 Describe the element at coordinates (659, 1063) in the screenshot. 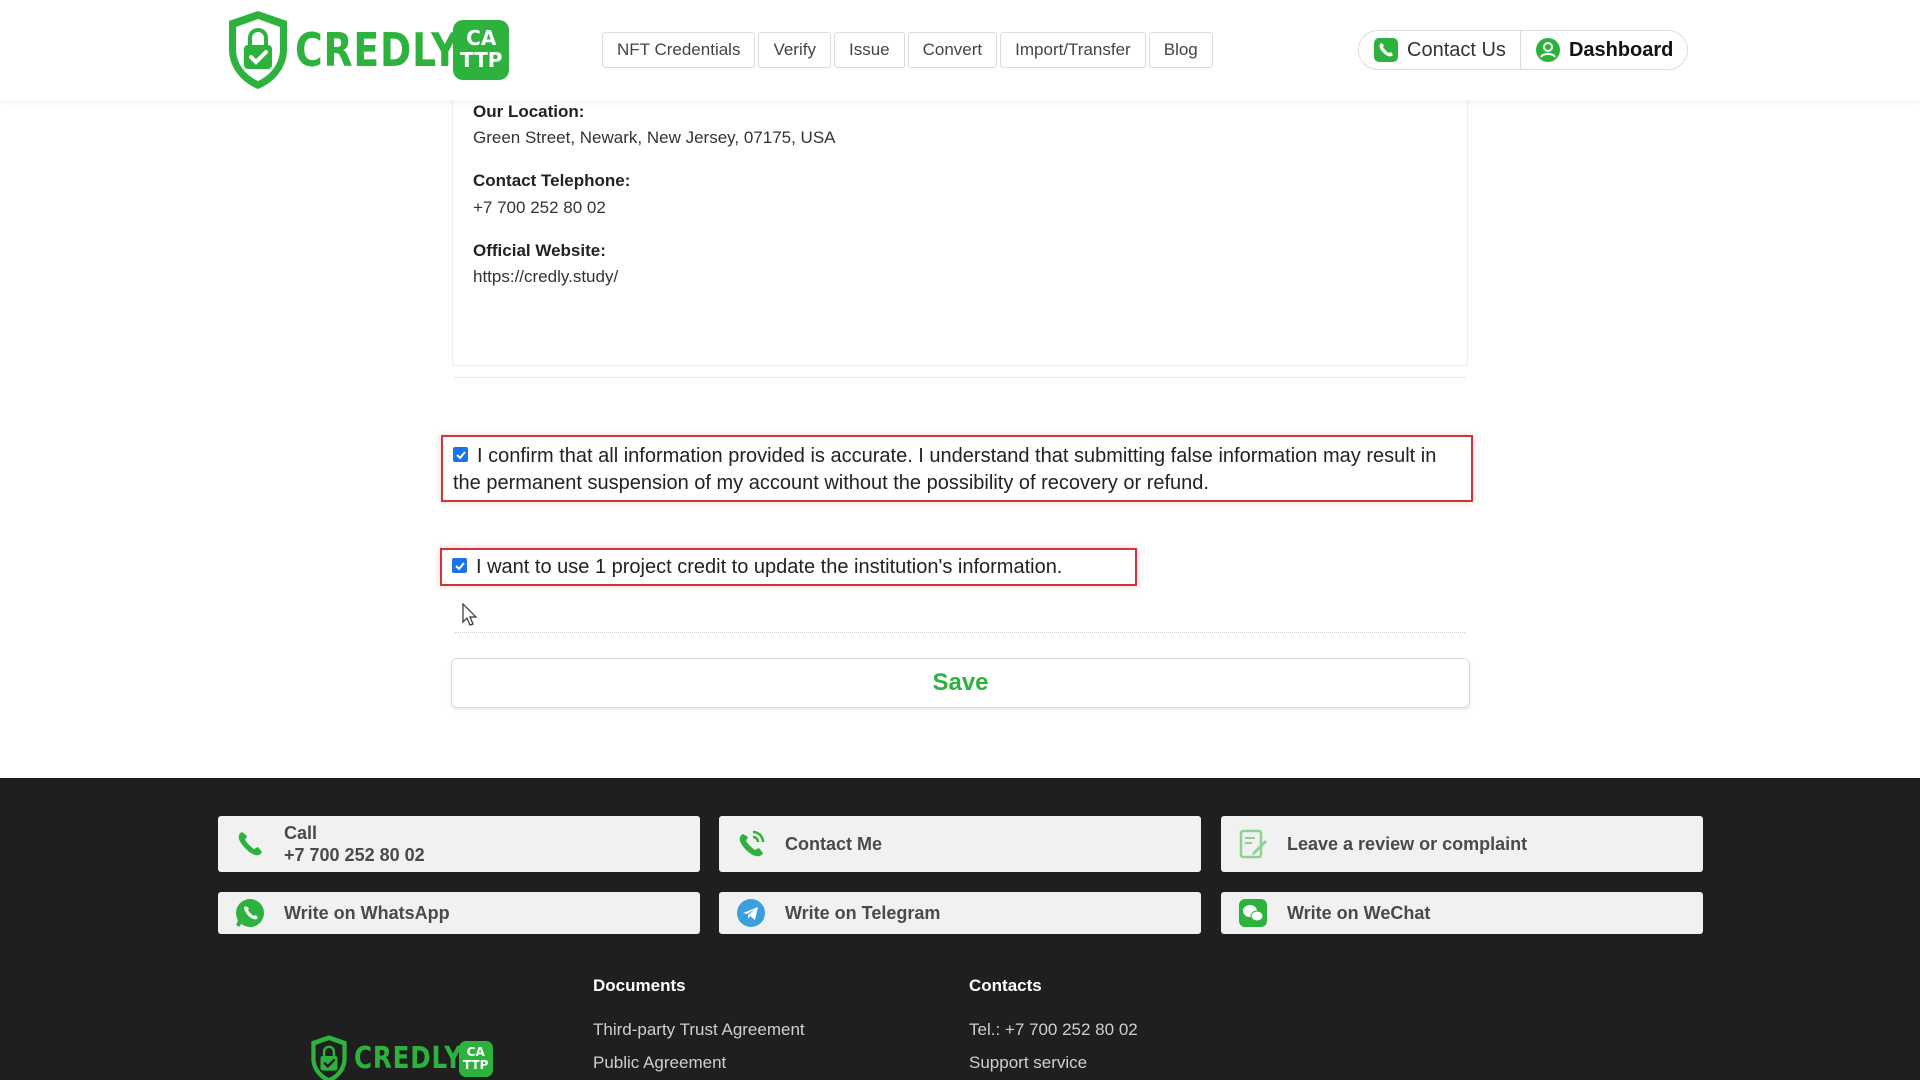

I see `public-agreement-link: Public Agreement` at that location.